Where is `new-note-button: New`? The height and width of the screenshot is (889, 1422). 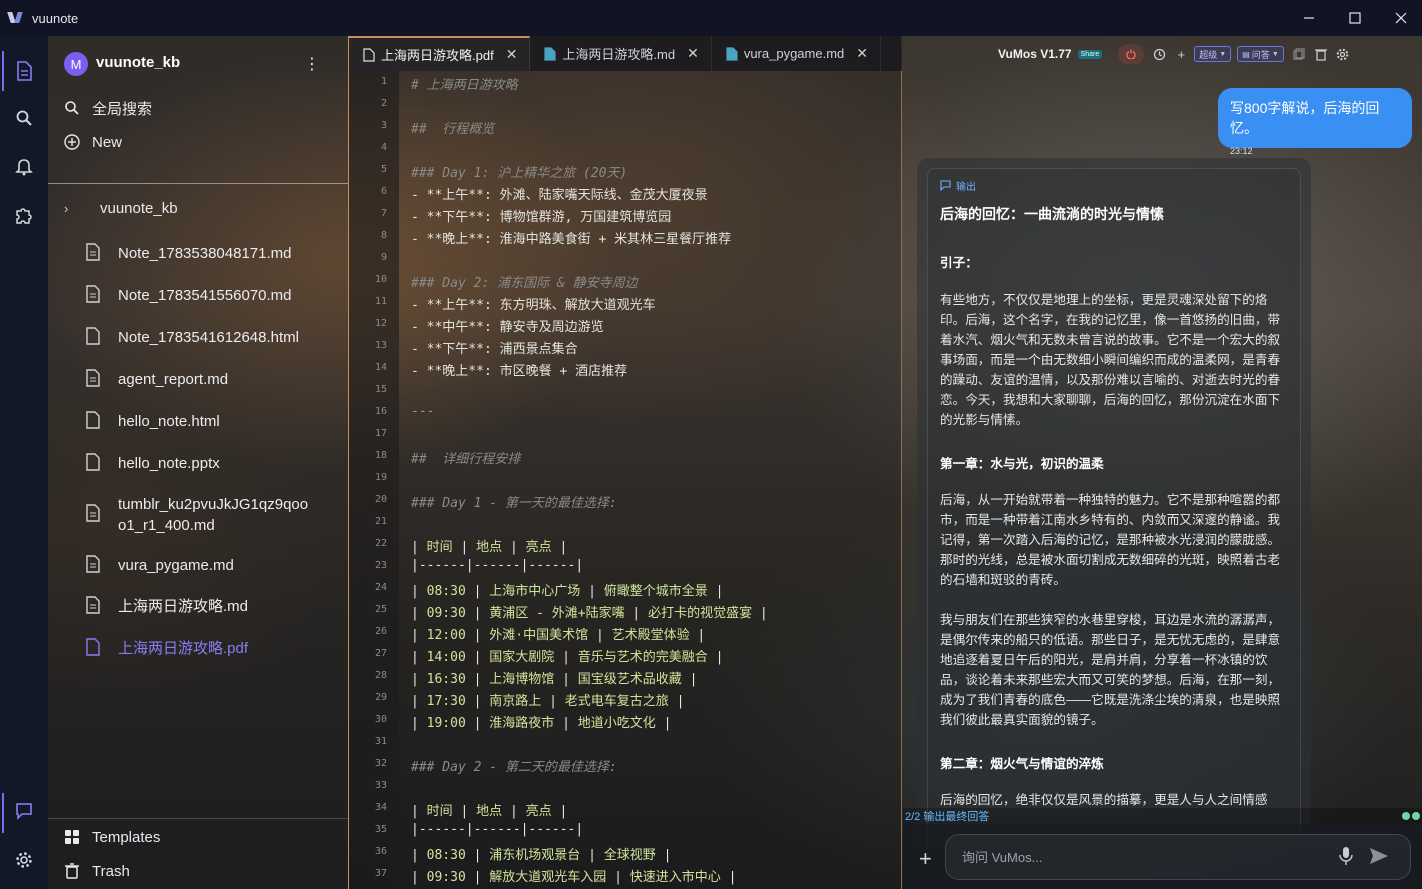 new-note-button: New is located at coordinates (93, 142).